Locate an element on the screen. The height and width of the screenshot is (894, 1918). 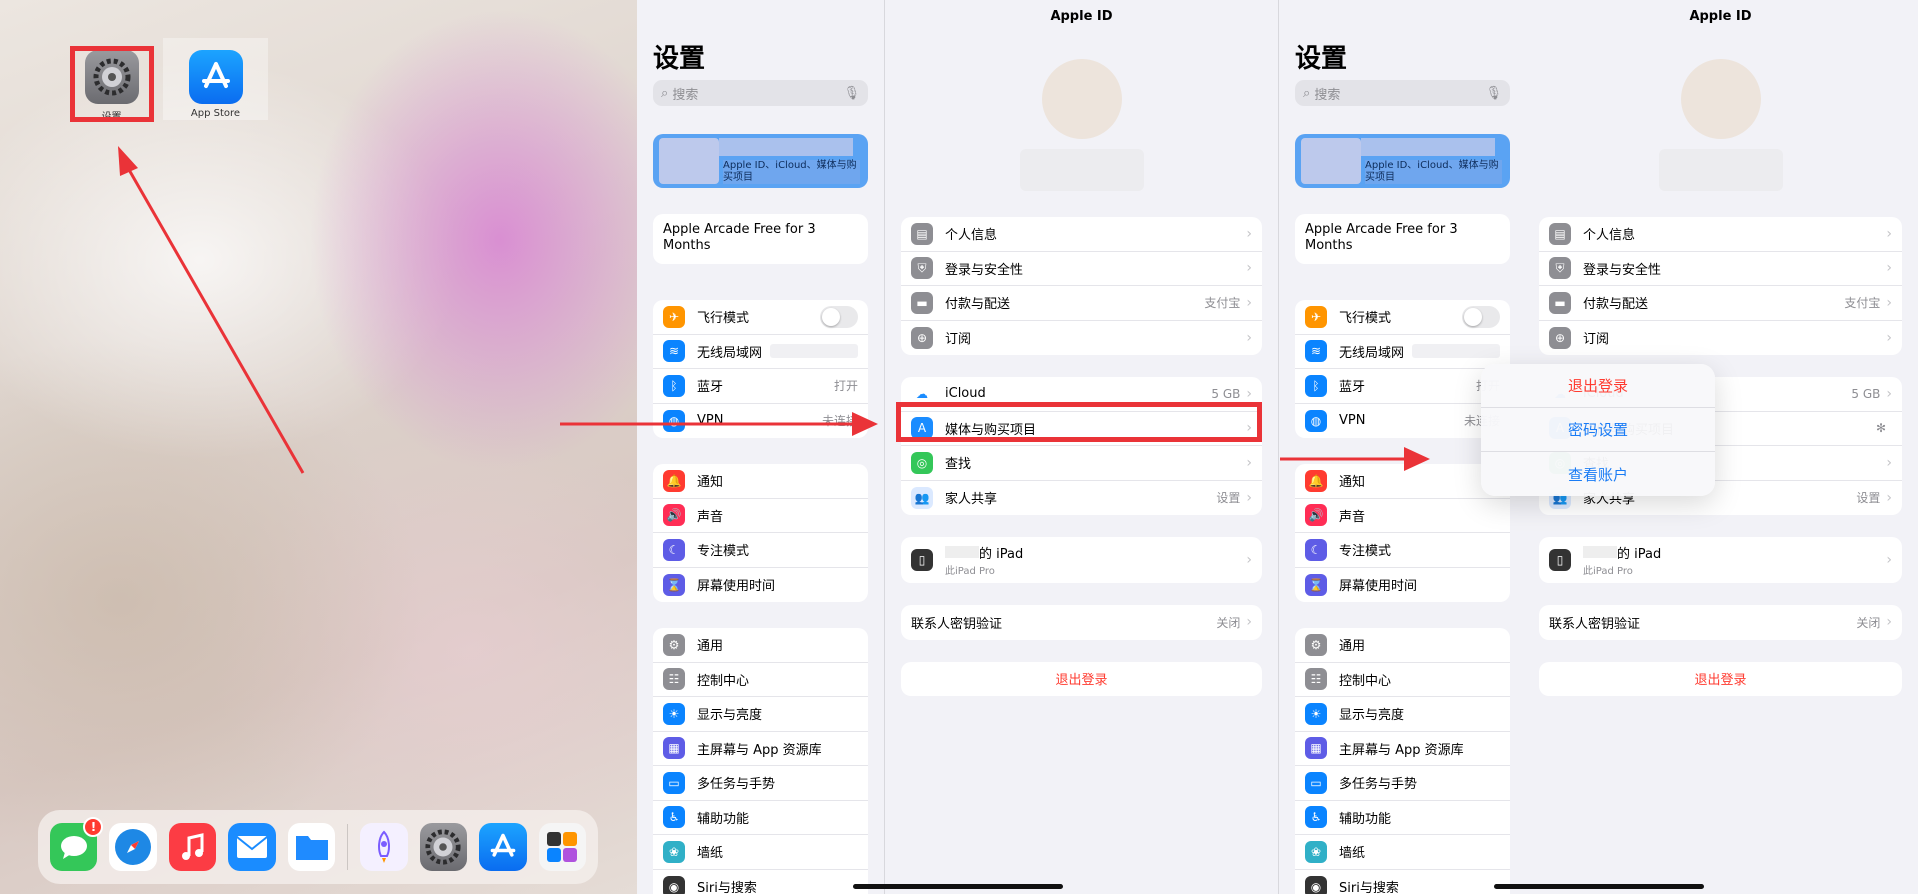
sidebar-item-label: 墙纸 is located at coordinates (1352, 854).